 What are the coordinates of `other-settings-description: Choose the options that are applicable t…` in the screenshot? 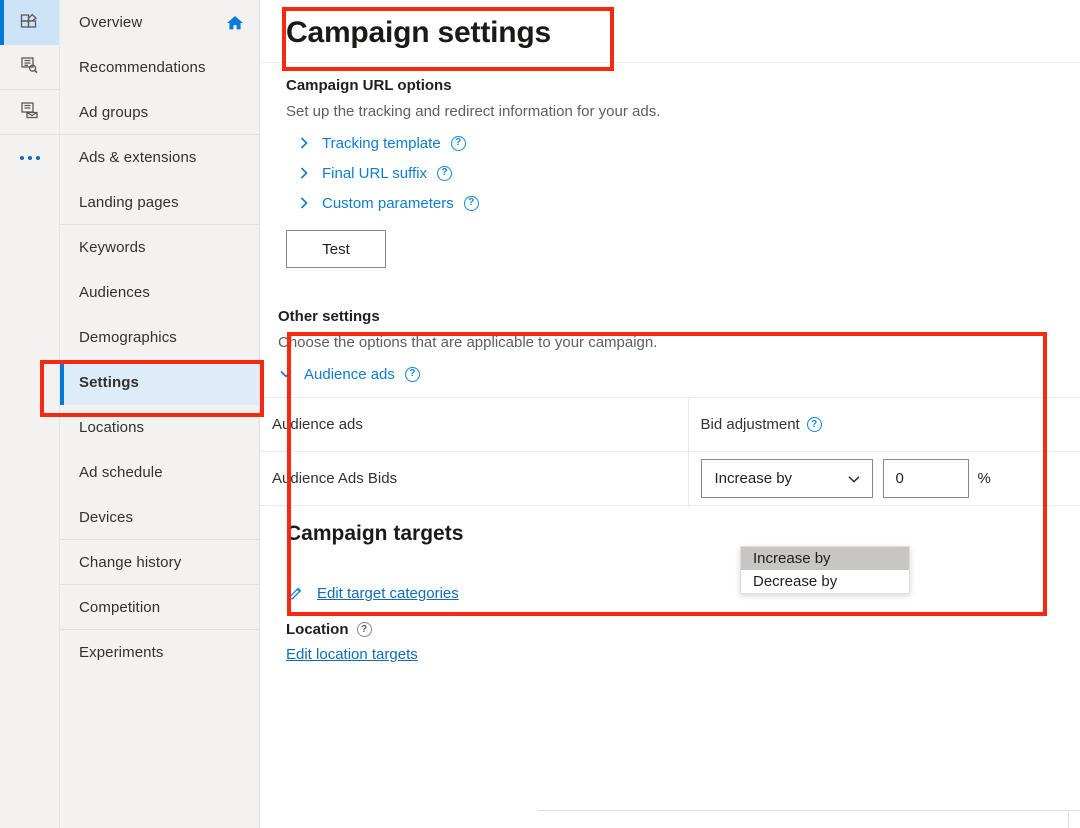 It's located at (468, 342).